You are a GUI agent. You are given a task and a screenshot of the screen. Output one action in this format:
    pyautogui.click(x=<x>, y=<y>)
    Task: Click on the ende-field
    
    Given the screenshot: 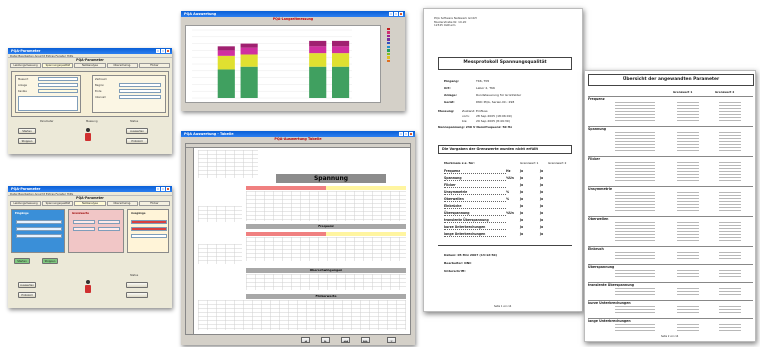 What is the action you would take?
    pyautogui.click(x=140, y=91)
    